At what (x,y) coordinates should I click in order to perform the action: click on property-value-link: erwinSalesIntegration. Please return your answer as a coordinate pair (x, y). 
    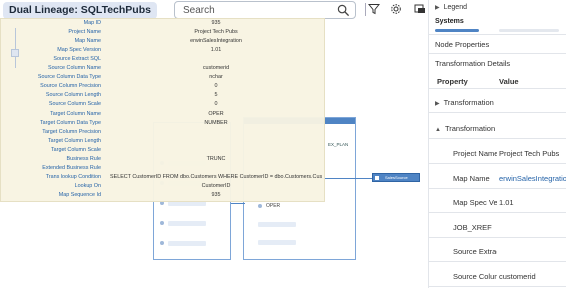
    Looking at the image, I should click on (532, 178).